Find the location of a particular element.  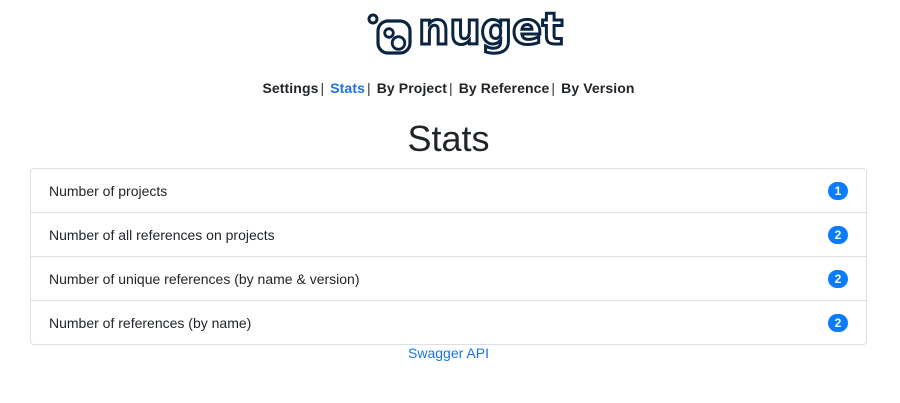

page-title: Stats is located at coordinates (448, 138).